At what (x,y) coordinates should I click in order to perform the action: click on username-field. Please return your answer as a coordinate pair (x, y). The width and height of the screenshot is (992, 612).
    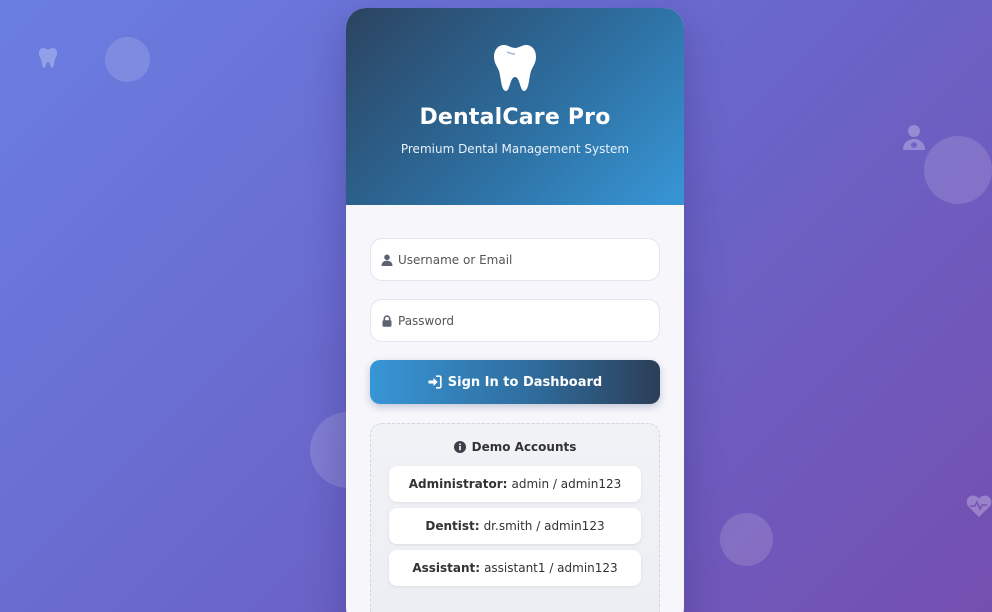
    Looking at the image, I should click on (515, 259).